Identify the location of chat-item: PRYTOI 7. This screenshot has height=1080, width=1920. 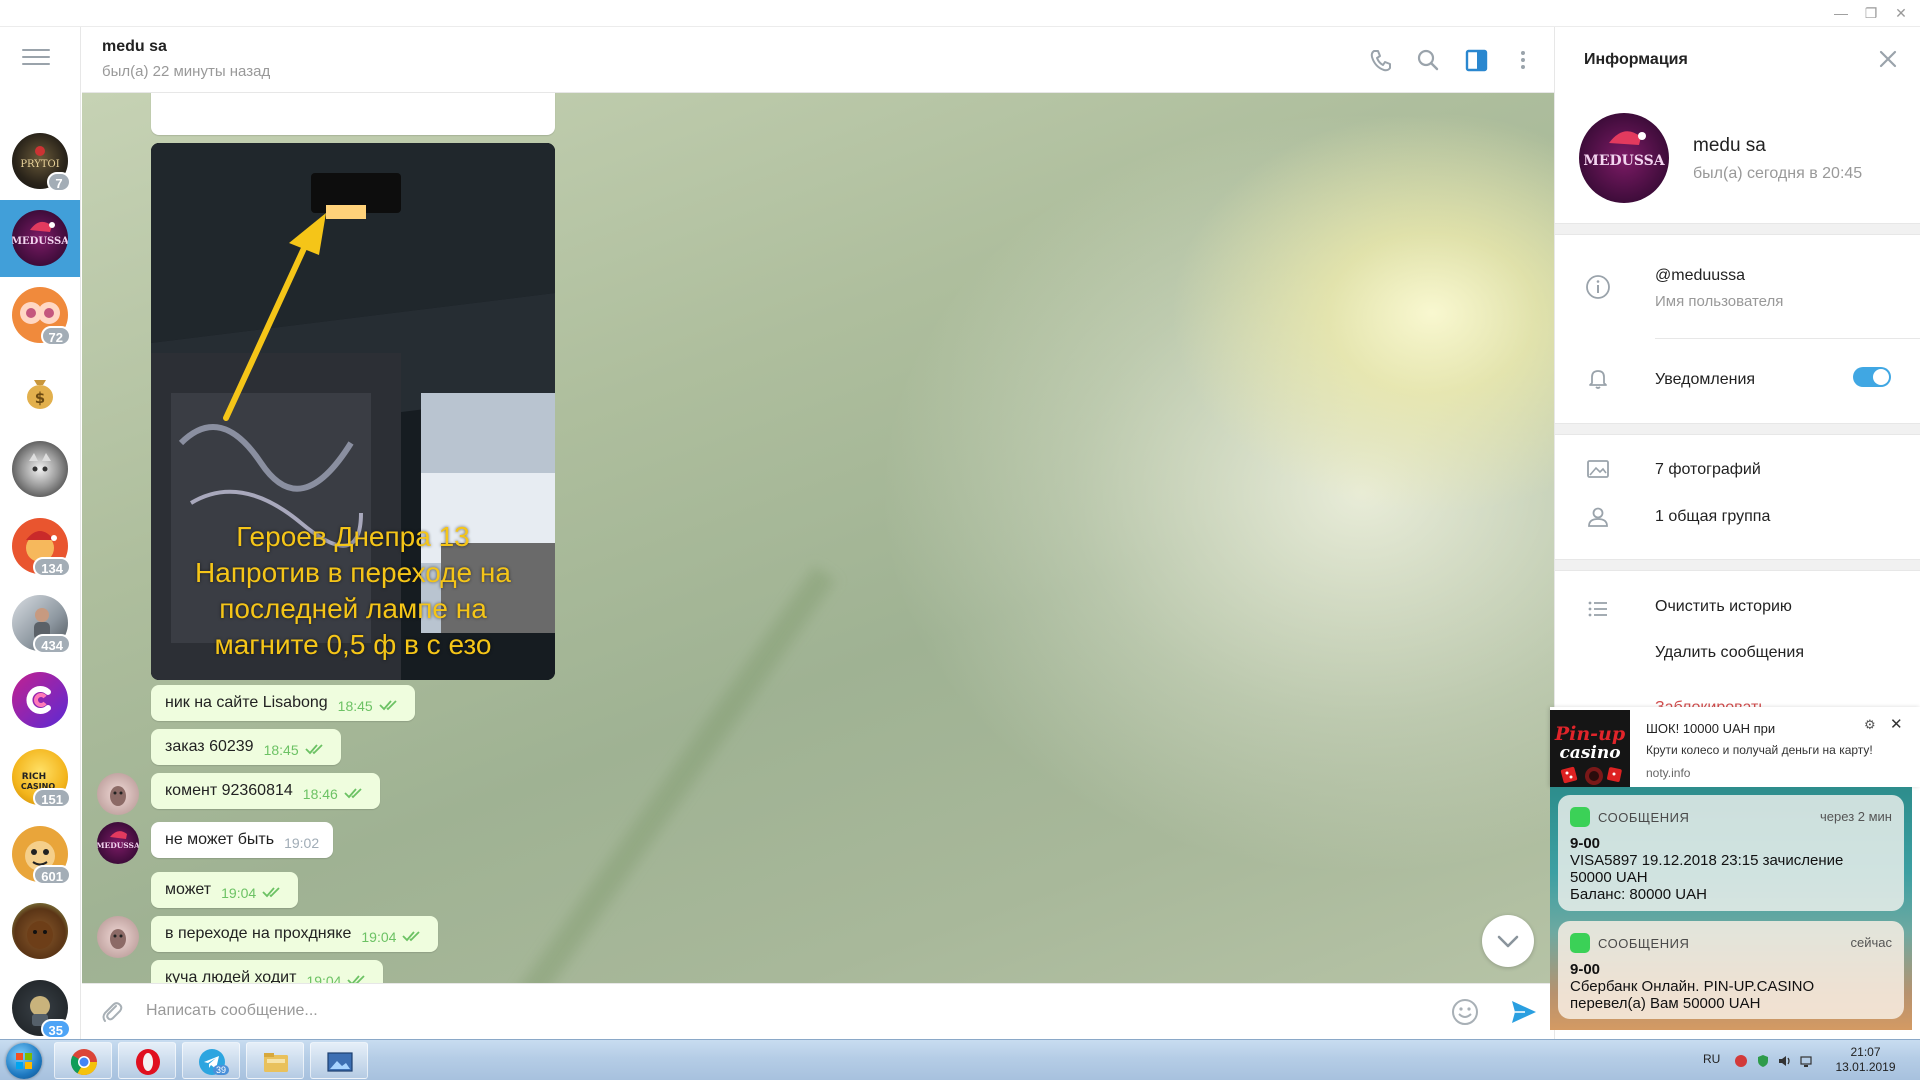
(40, 161).